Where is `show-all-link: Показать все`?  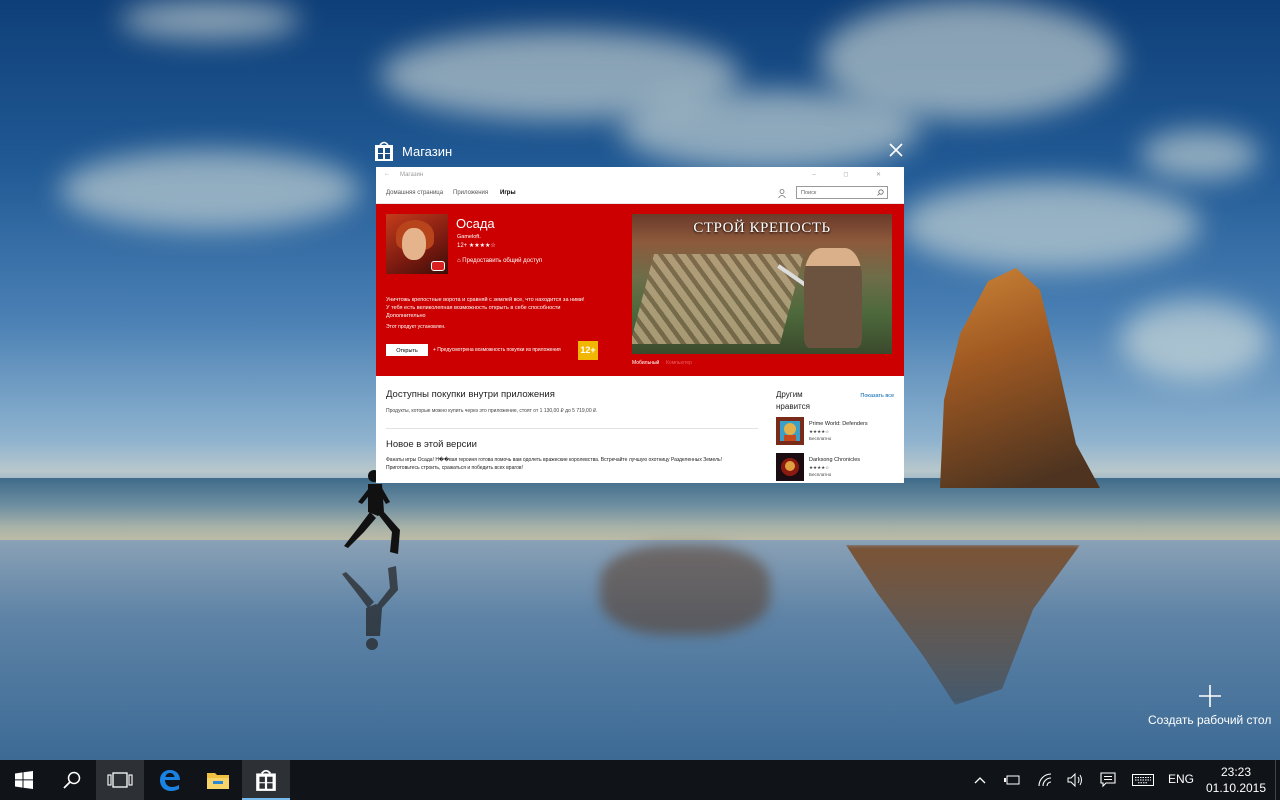
show-all-link: Показать все is located at coordinates (877, 396).